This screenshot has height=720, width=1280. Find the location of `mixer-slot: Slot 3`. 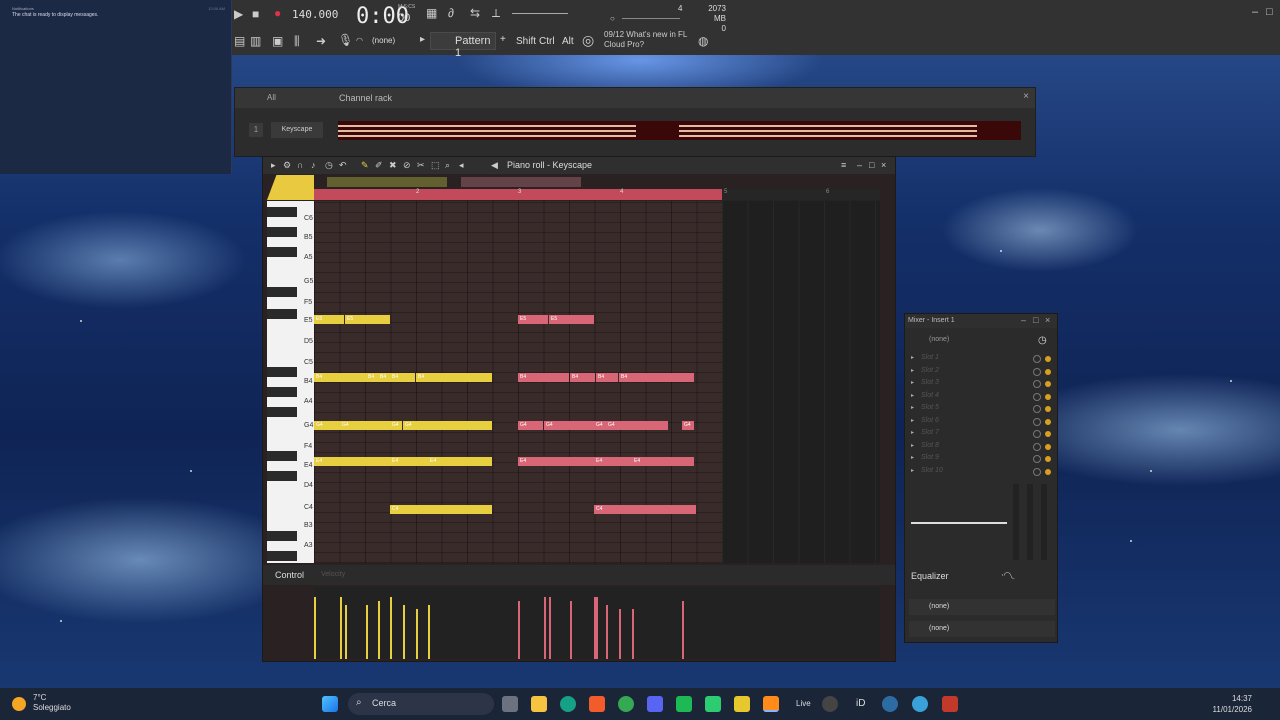

mixer-slot: Slot 3 is located at coordinates (930, 382).